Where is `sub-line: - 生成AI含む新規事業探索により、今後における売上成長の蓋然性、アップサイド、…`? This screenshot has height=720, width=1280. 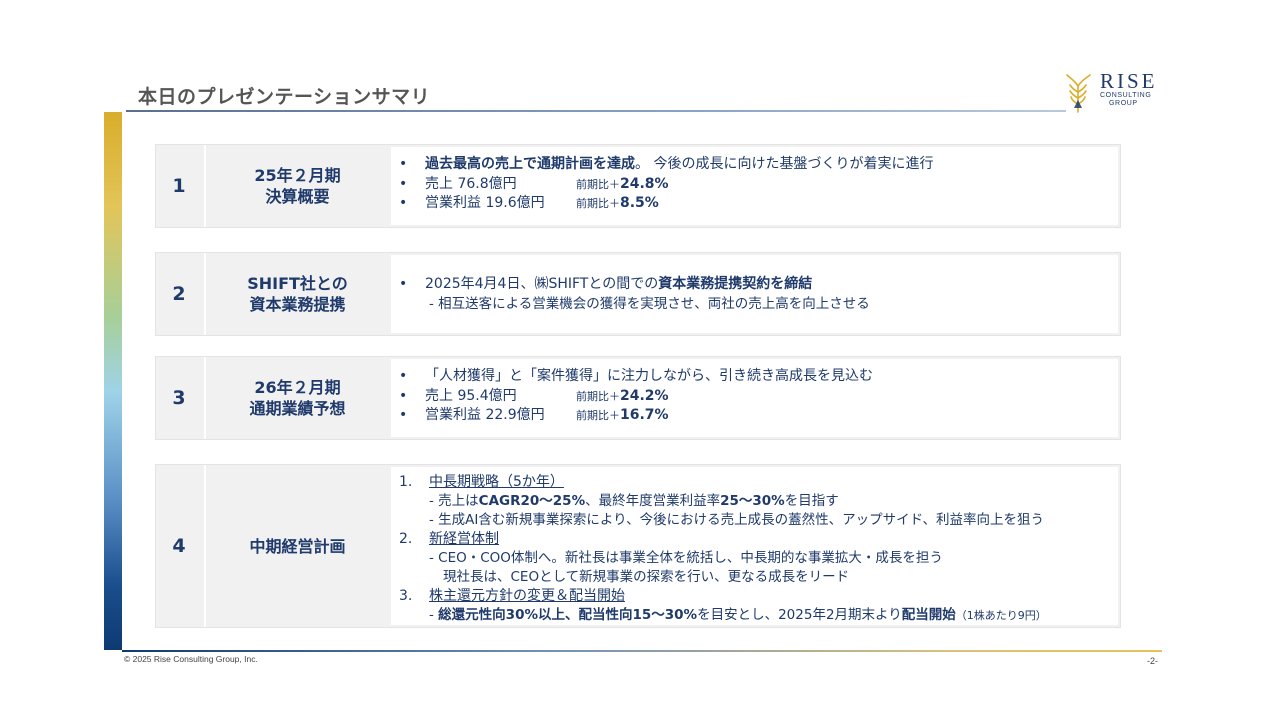 sub-line: - 生成AI含む新規事業探索により、今後における売上成長の蓋然性、アップサイド、… is located at coordinates (737, 520).